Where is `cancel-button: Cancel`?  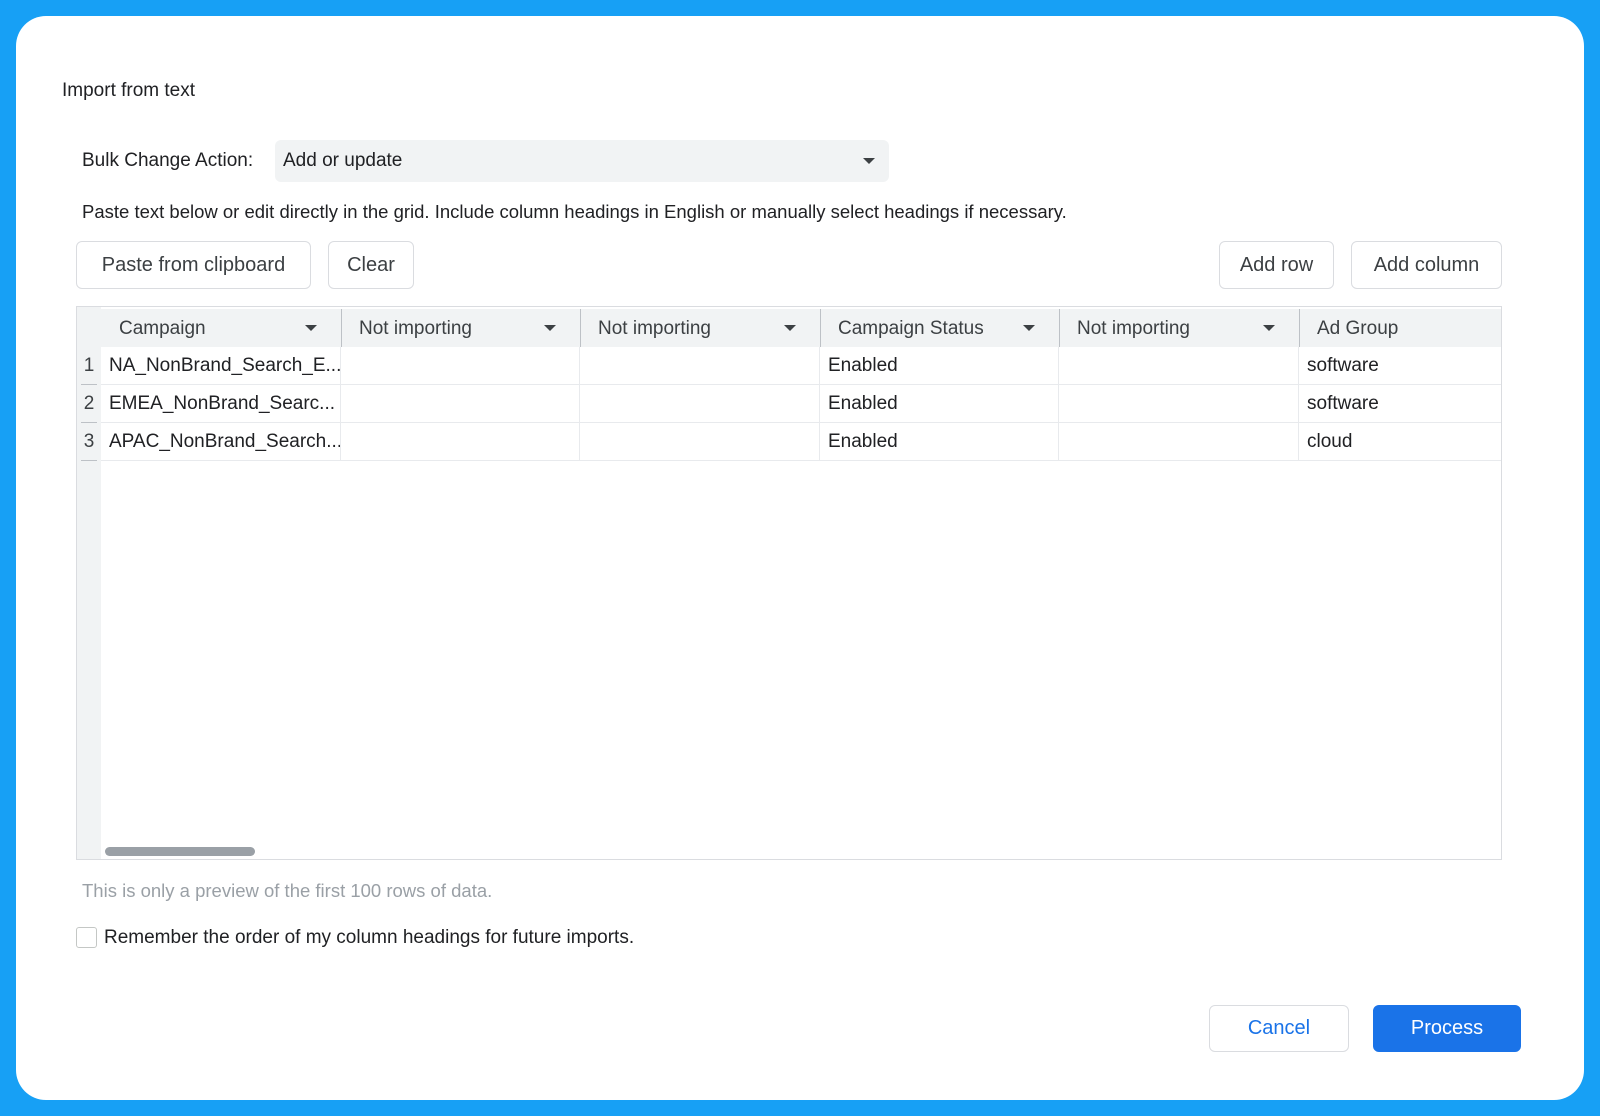 cancel-button: Cancel is located at coordinates (1279, 1028).